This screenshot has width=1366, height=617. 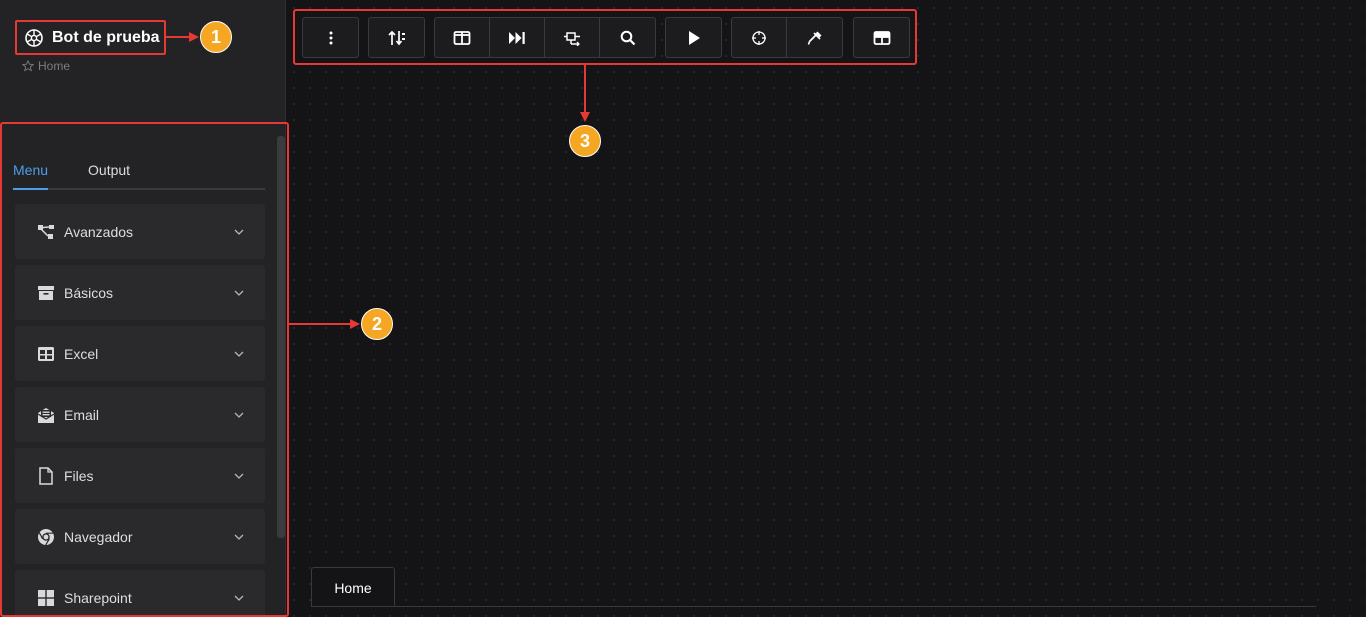 I want to click on arrow-1-head, so click(x=194, y=37).